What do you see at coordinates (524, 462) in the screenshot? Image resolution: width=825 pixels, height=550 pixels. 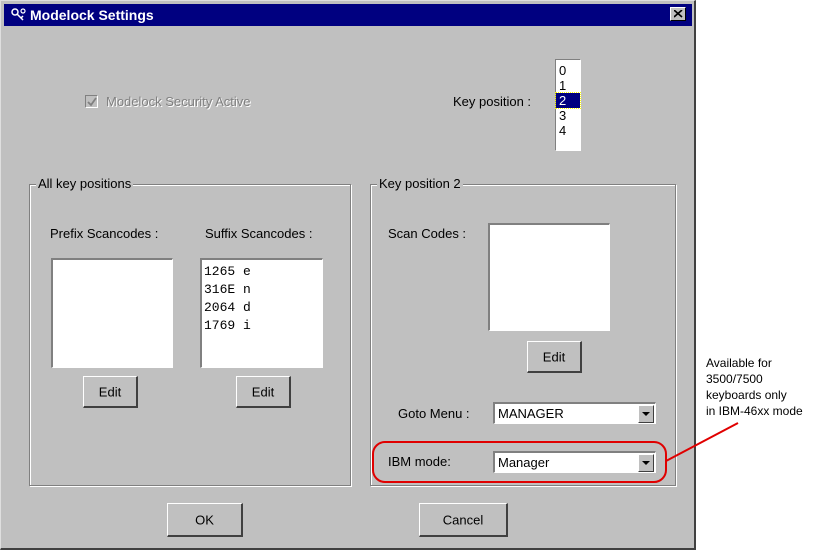 I see `ibm-mode-value: Manager` at bounding box center [524, 462].